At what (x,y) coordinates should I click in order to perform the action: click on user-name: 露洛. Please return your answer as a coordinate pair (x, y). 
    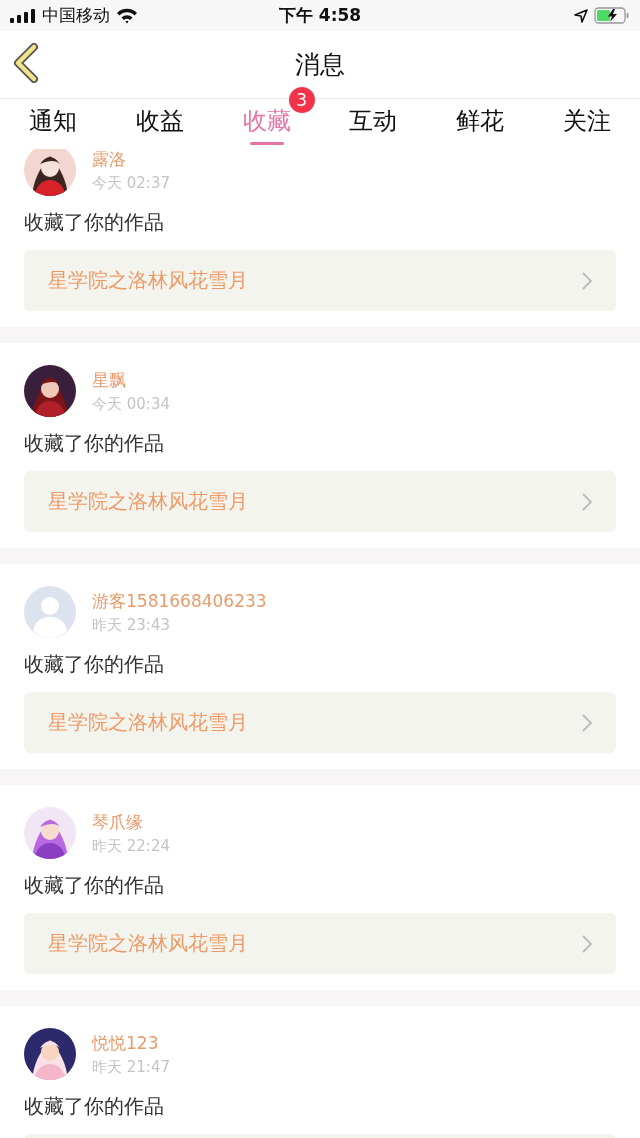
    Looking at the image, I should click on (109, 160).